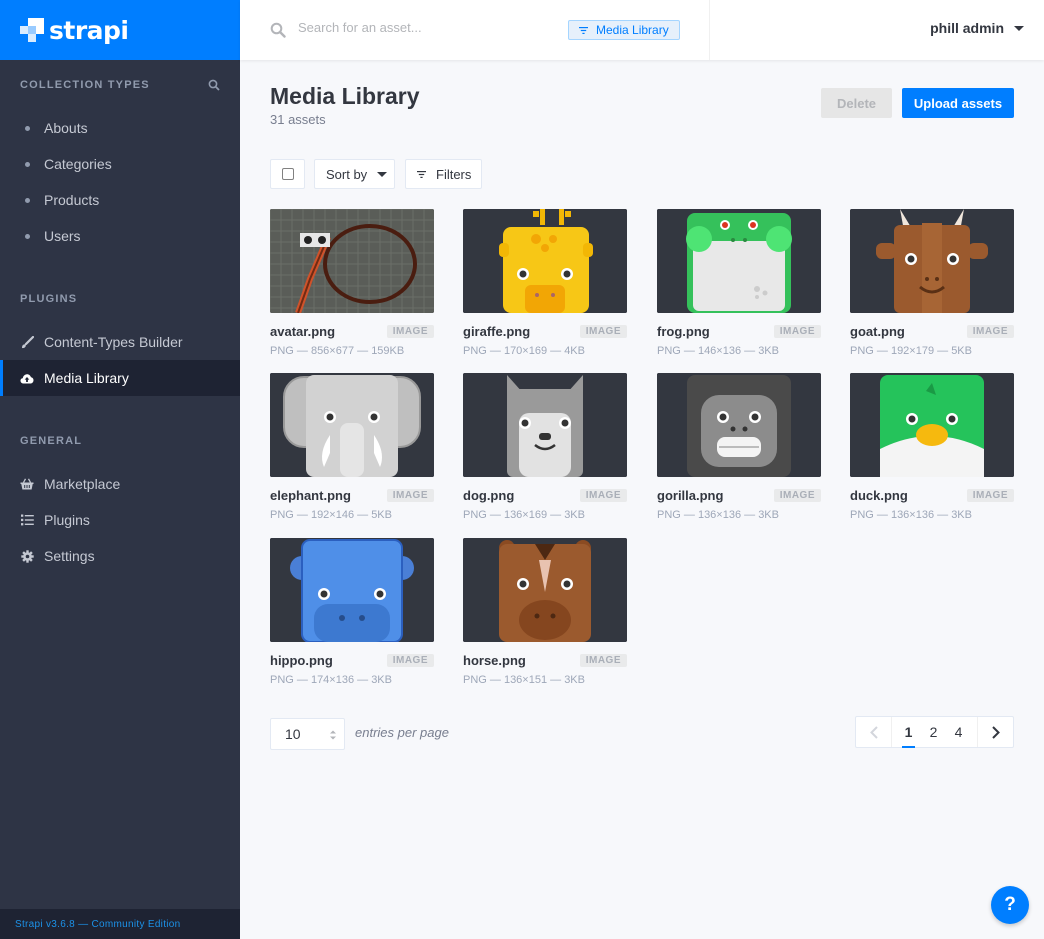 This screenshot has height=939, width=1044. Describe the element at coordinates (995, 732) in the screenshot. I see `next-page-button` at that location.